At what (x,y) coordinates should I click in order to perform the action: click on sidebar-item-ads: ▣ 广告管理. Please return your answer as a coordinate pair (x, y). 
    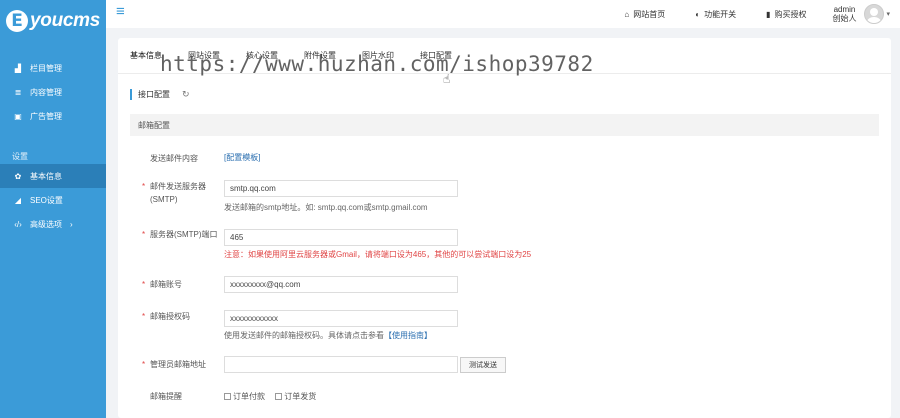
    Looking at the image, I should click on (53, 116).